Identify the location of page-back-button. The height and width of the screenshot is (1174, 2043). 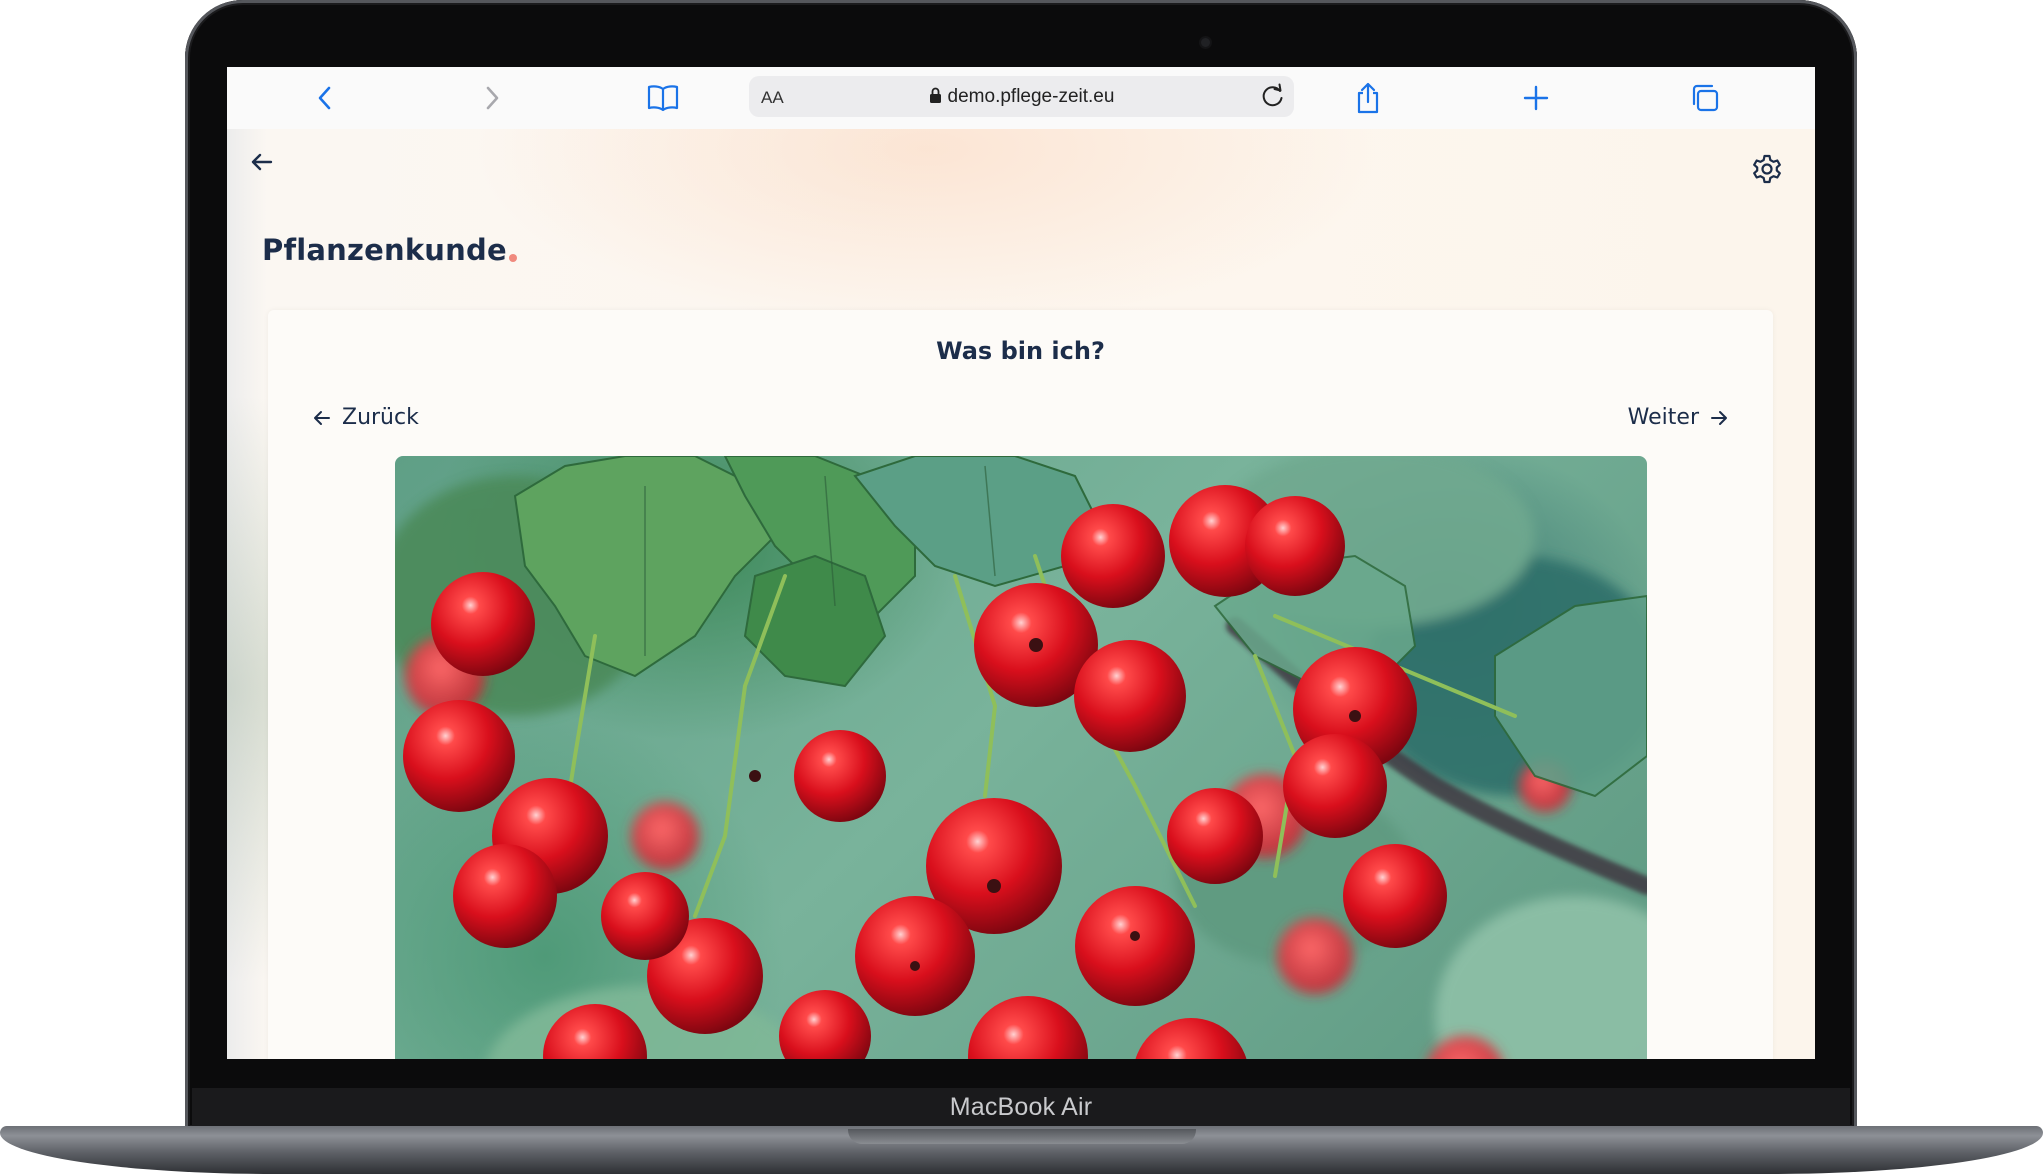
(262, 162).